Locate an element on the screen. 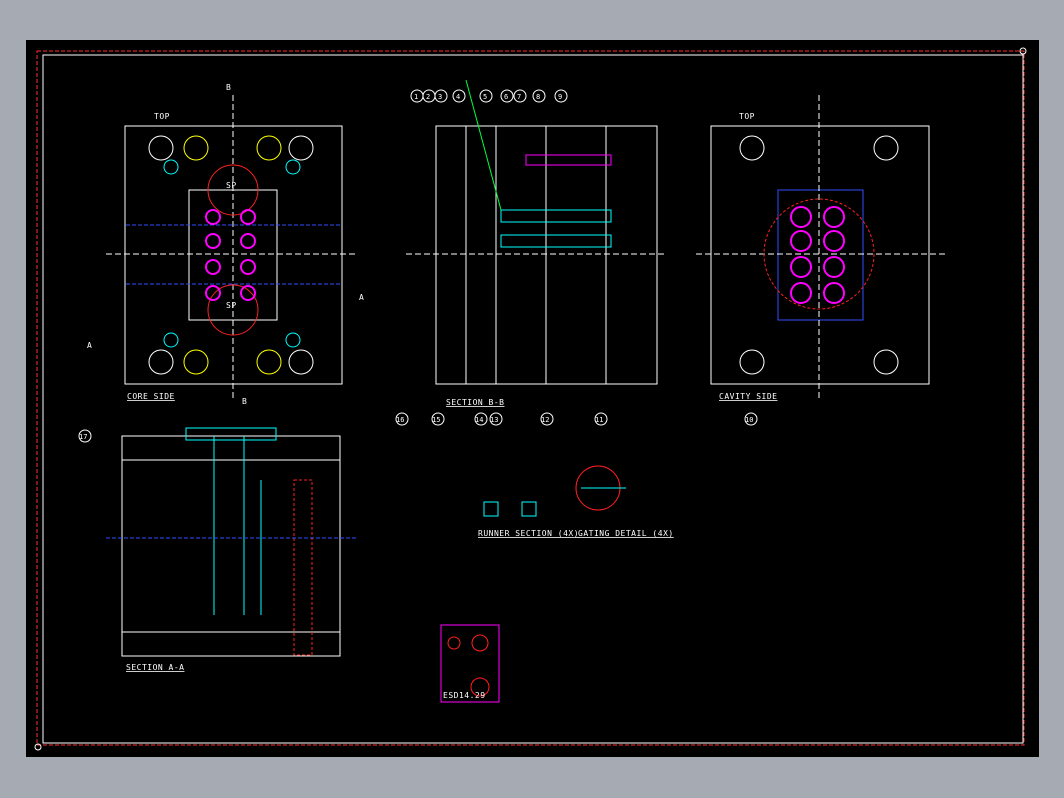 This screenshot has width=1064, height=798. balloon-label: 12 is located at coordinates (545, 420).